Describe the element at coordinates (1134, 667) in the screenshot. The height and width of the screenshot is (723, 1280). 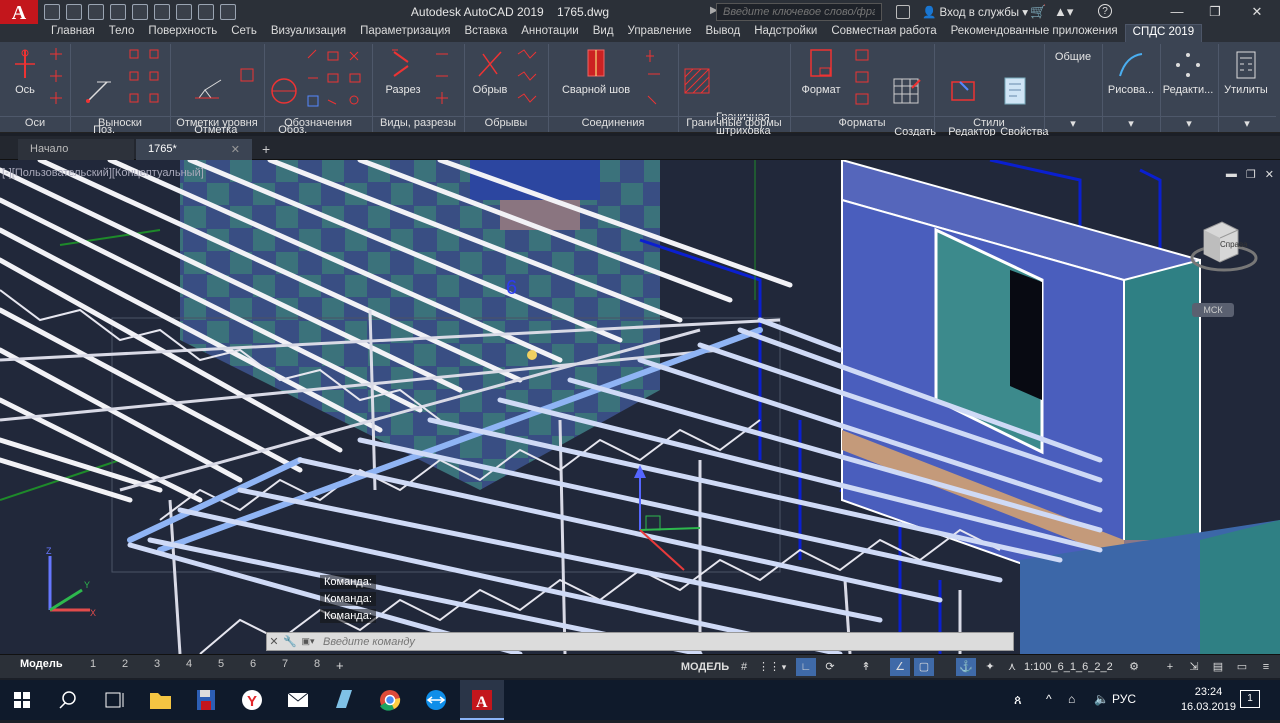
I see `workspace-gear-icon: ⚙` at that location.